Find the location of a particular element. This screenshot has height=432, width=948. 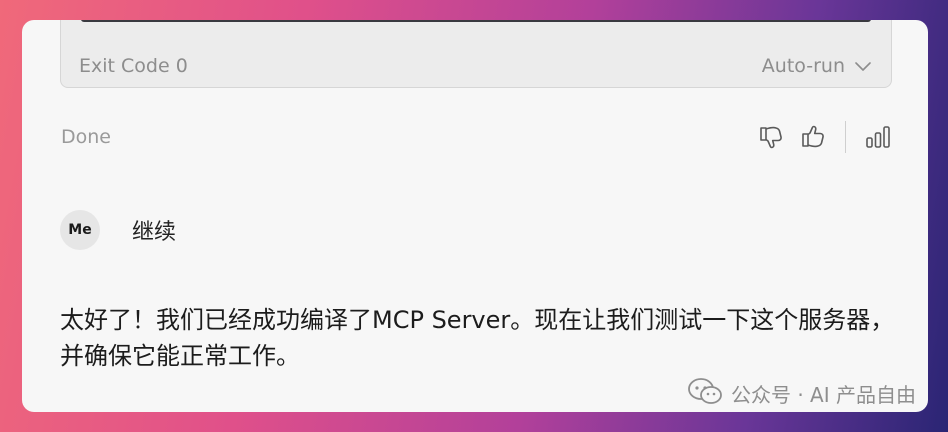

thumbs-up-icon is located at coordinates (813, 137).